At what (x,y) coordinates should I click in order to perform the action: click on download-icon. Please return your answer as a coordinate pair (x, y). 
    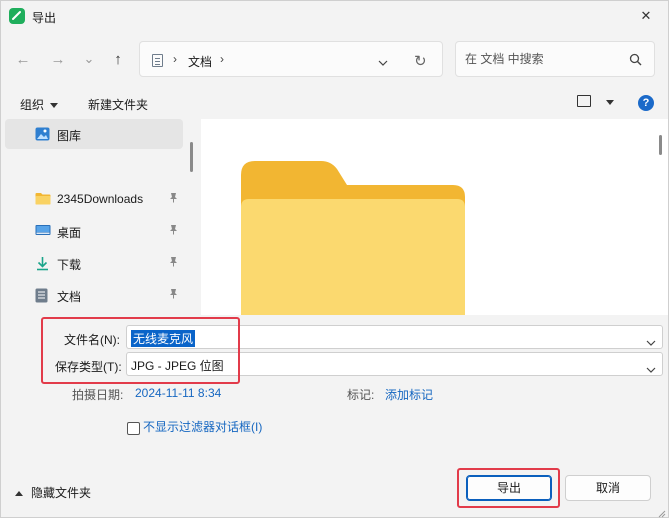
    Looking at the image, I should click on (42, 263).